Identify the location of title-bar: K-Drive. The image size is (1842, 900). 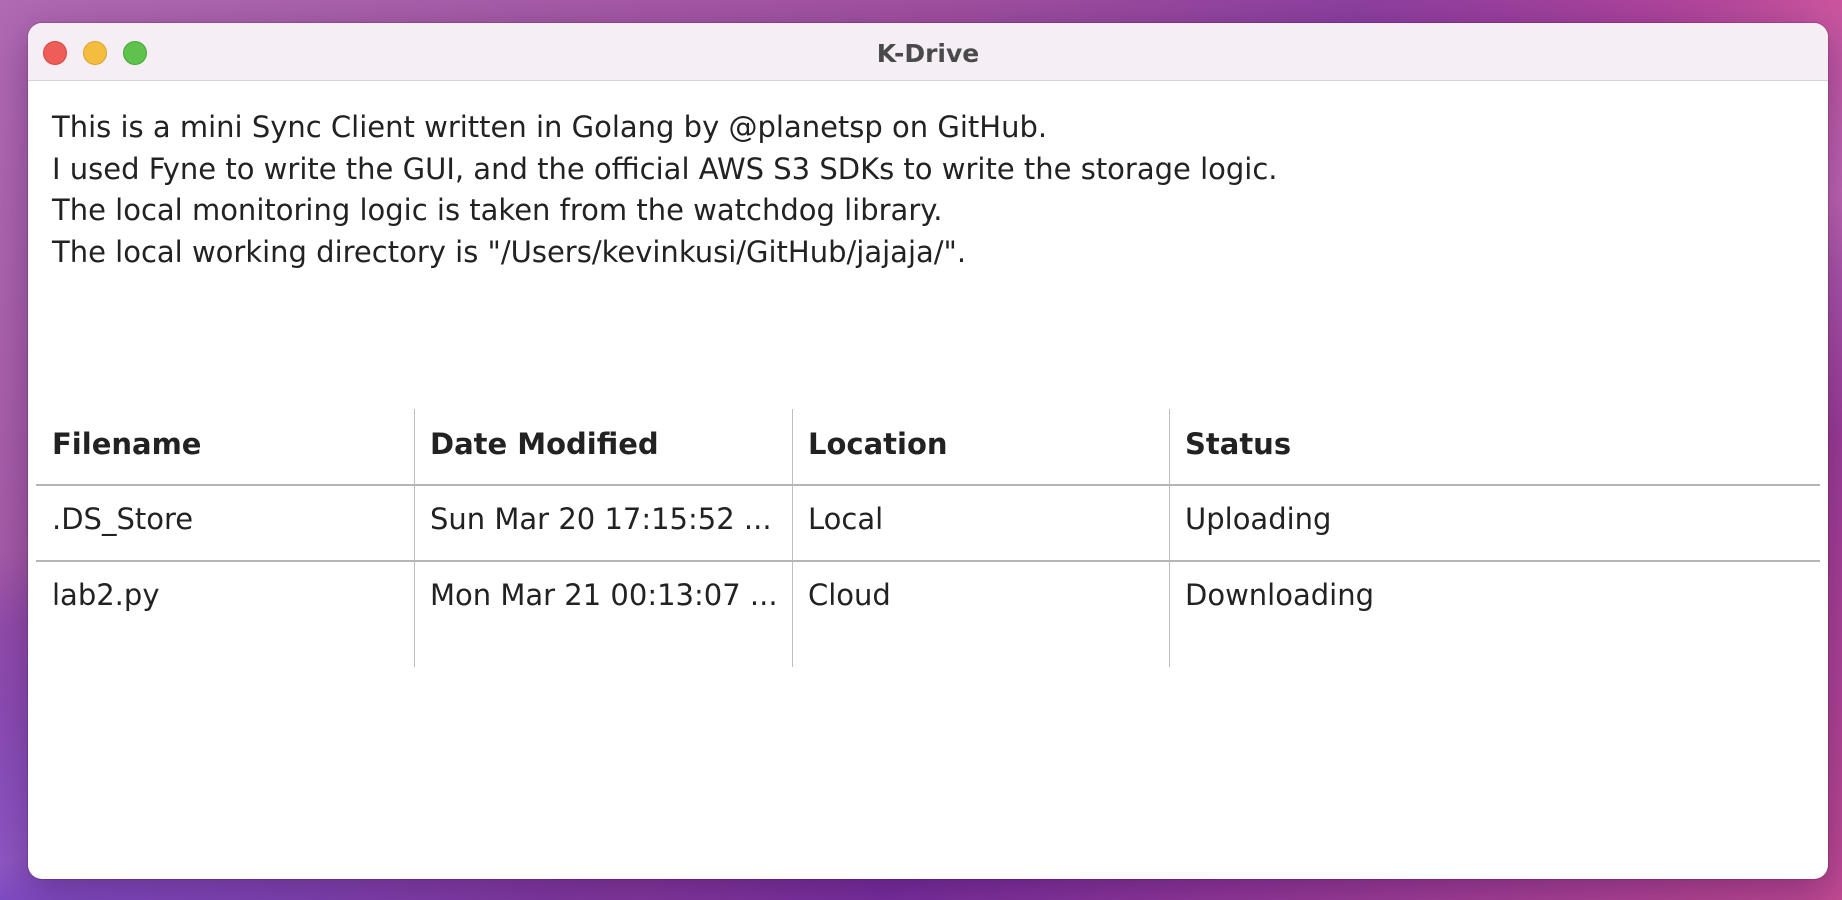
(928, 52).